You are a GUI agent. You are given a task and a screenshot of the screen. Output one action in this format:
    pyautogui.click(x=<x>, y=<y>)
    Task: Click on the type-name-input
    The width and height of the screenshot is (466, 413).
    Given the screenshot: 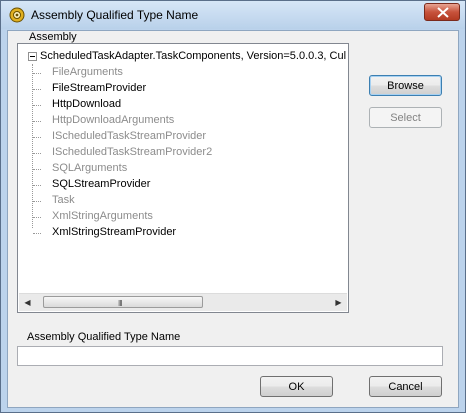 What is the action you would take?
    pyautogui.click(x=230, y=356)
    